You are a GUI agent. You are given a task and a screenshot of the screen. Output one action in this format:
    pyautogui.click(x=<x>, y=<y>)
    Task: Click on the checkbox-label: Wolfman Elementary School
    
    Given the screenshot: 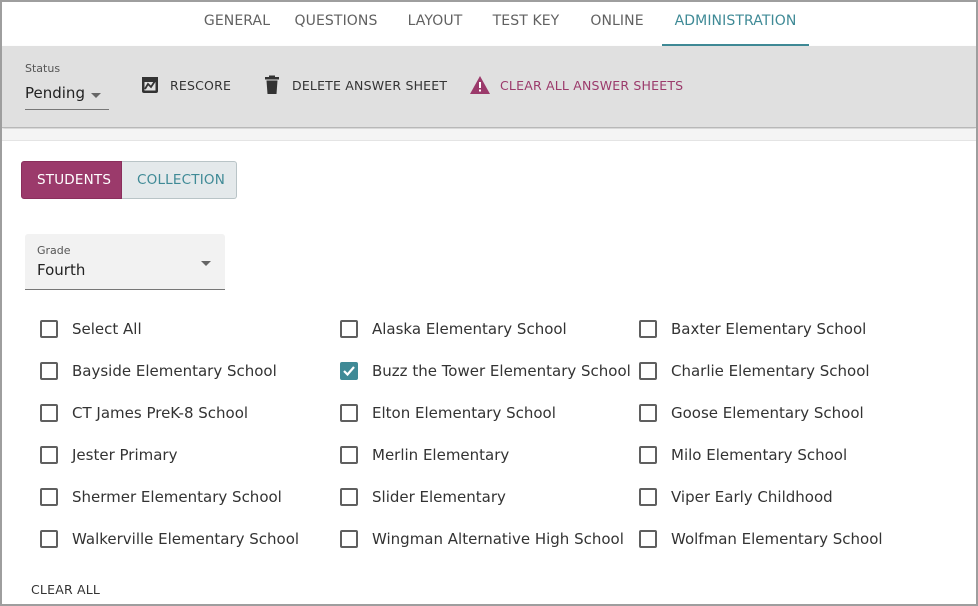 What is the action you would take?
    pyautogui.click(x=777, y=539)
    